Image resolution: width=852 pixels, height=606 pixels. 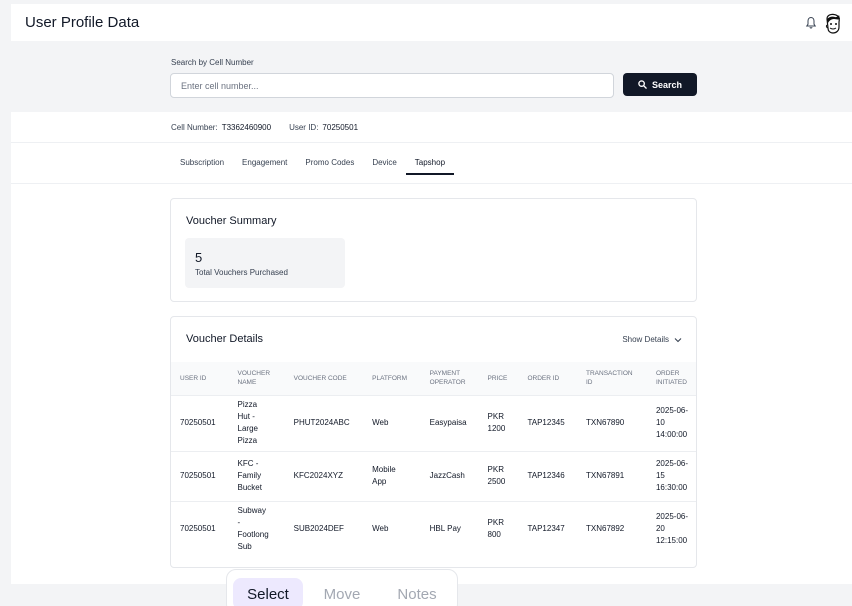 What do you see at coordinates (256, 528) in the screenshot?
I see `cell-voucher-name: Subway - Footlong Sub` at bounding box center [256, 528].